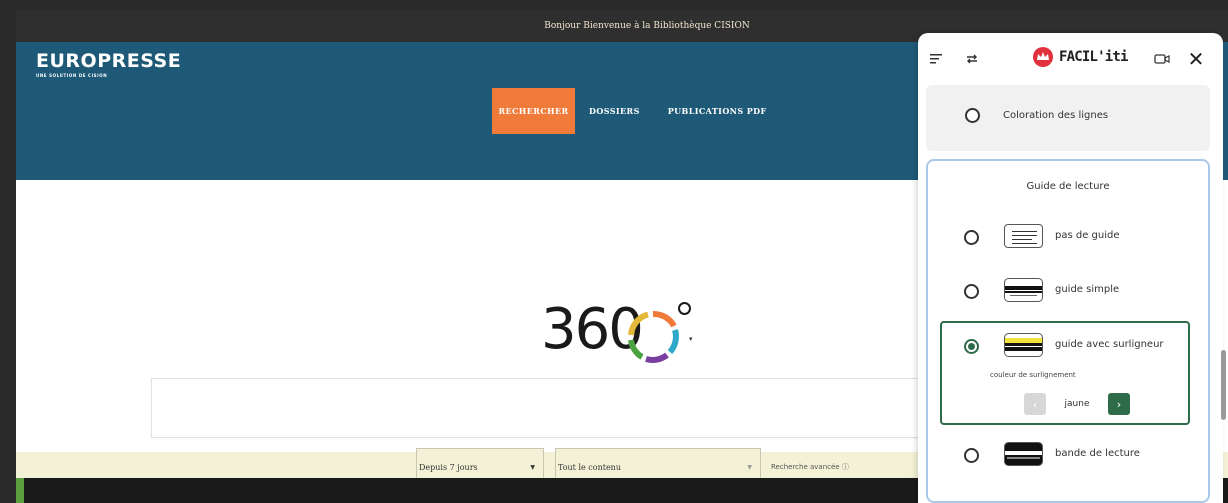 The image size is (1228, 503). Describe the element at coordinates (551, 408) in the screenshot. I see `search-input` at that location.